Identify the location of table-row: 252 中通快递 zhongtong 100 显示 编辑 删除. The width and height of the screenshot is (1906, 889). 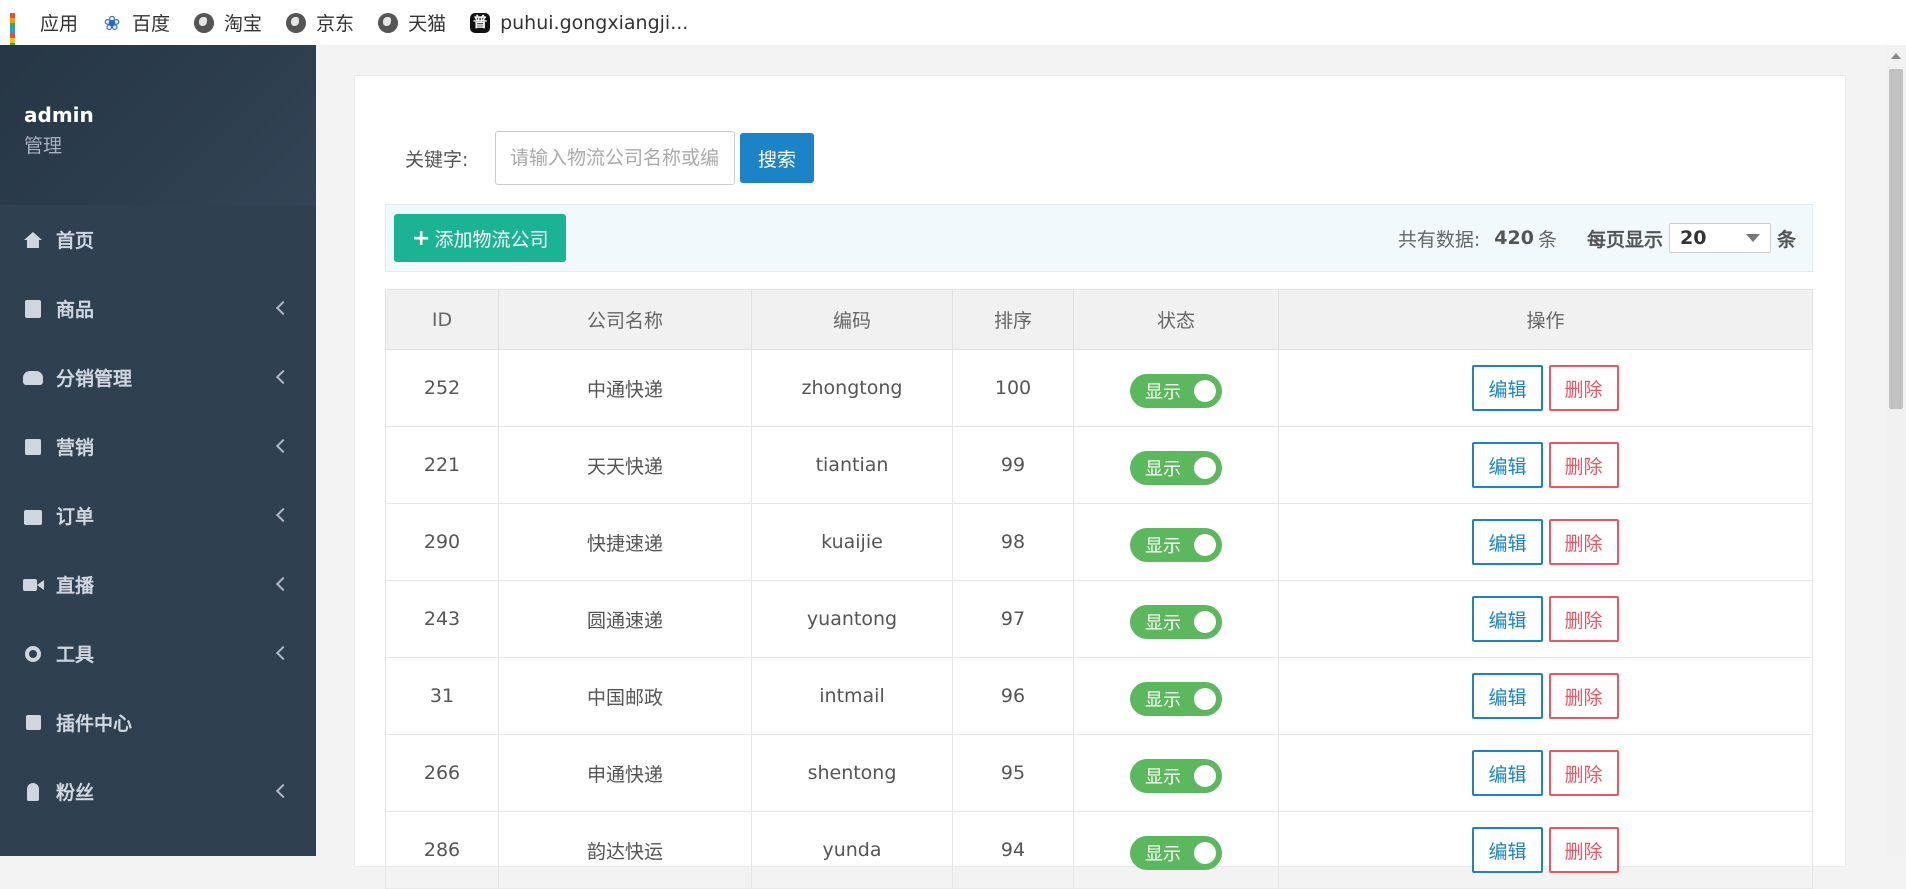
(1099, 388).